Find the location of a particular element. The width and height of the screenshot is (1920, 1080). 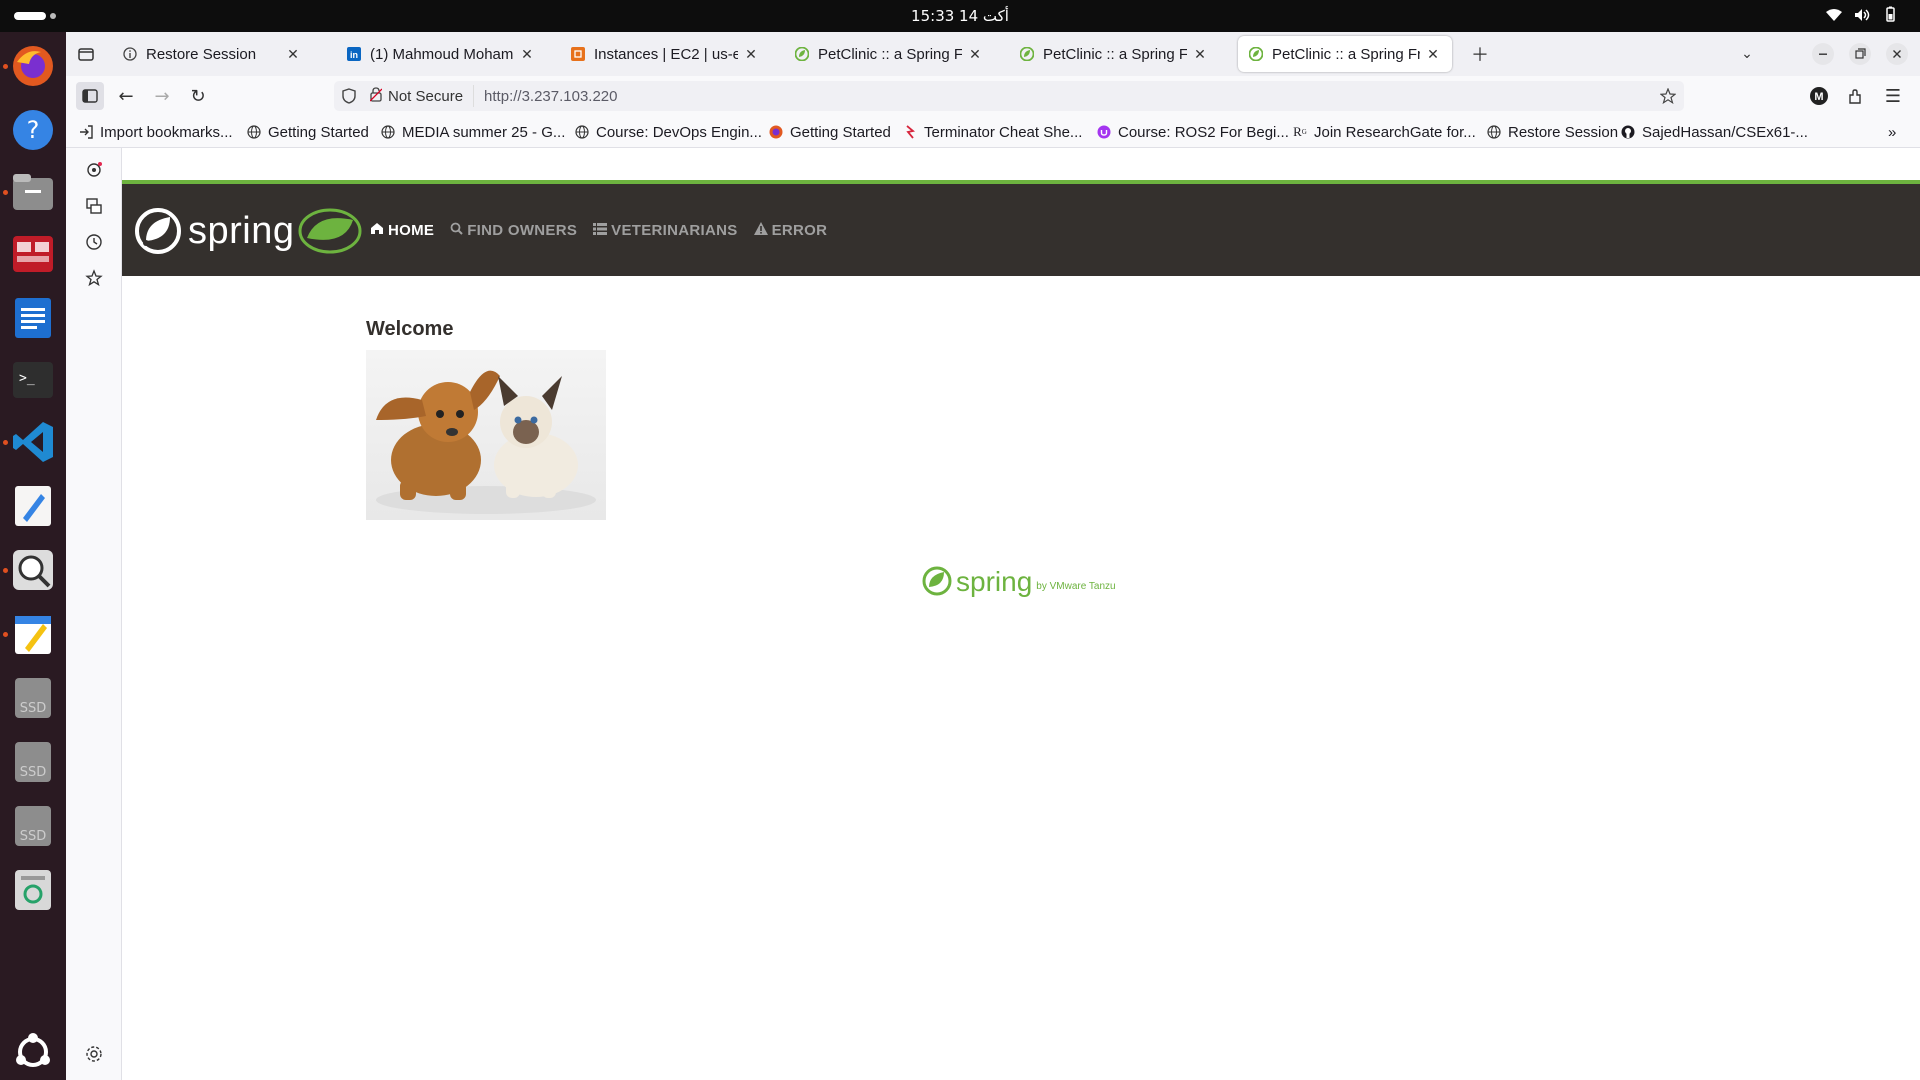

primary-nav: HOME FIND OWNERS VETERINARIANS ERROR is located at coordinates (598, 230).